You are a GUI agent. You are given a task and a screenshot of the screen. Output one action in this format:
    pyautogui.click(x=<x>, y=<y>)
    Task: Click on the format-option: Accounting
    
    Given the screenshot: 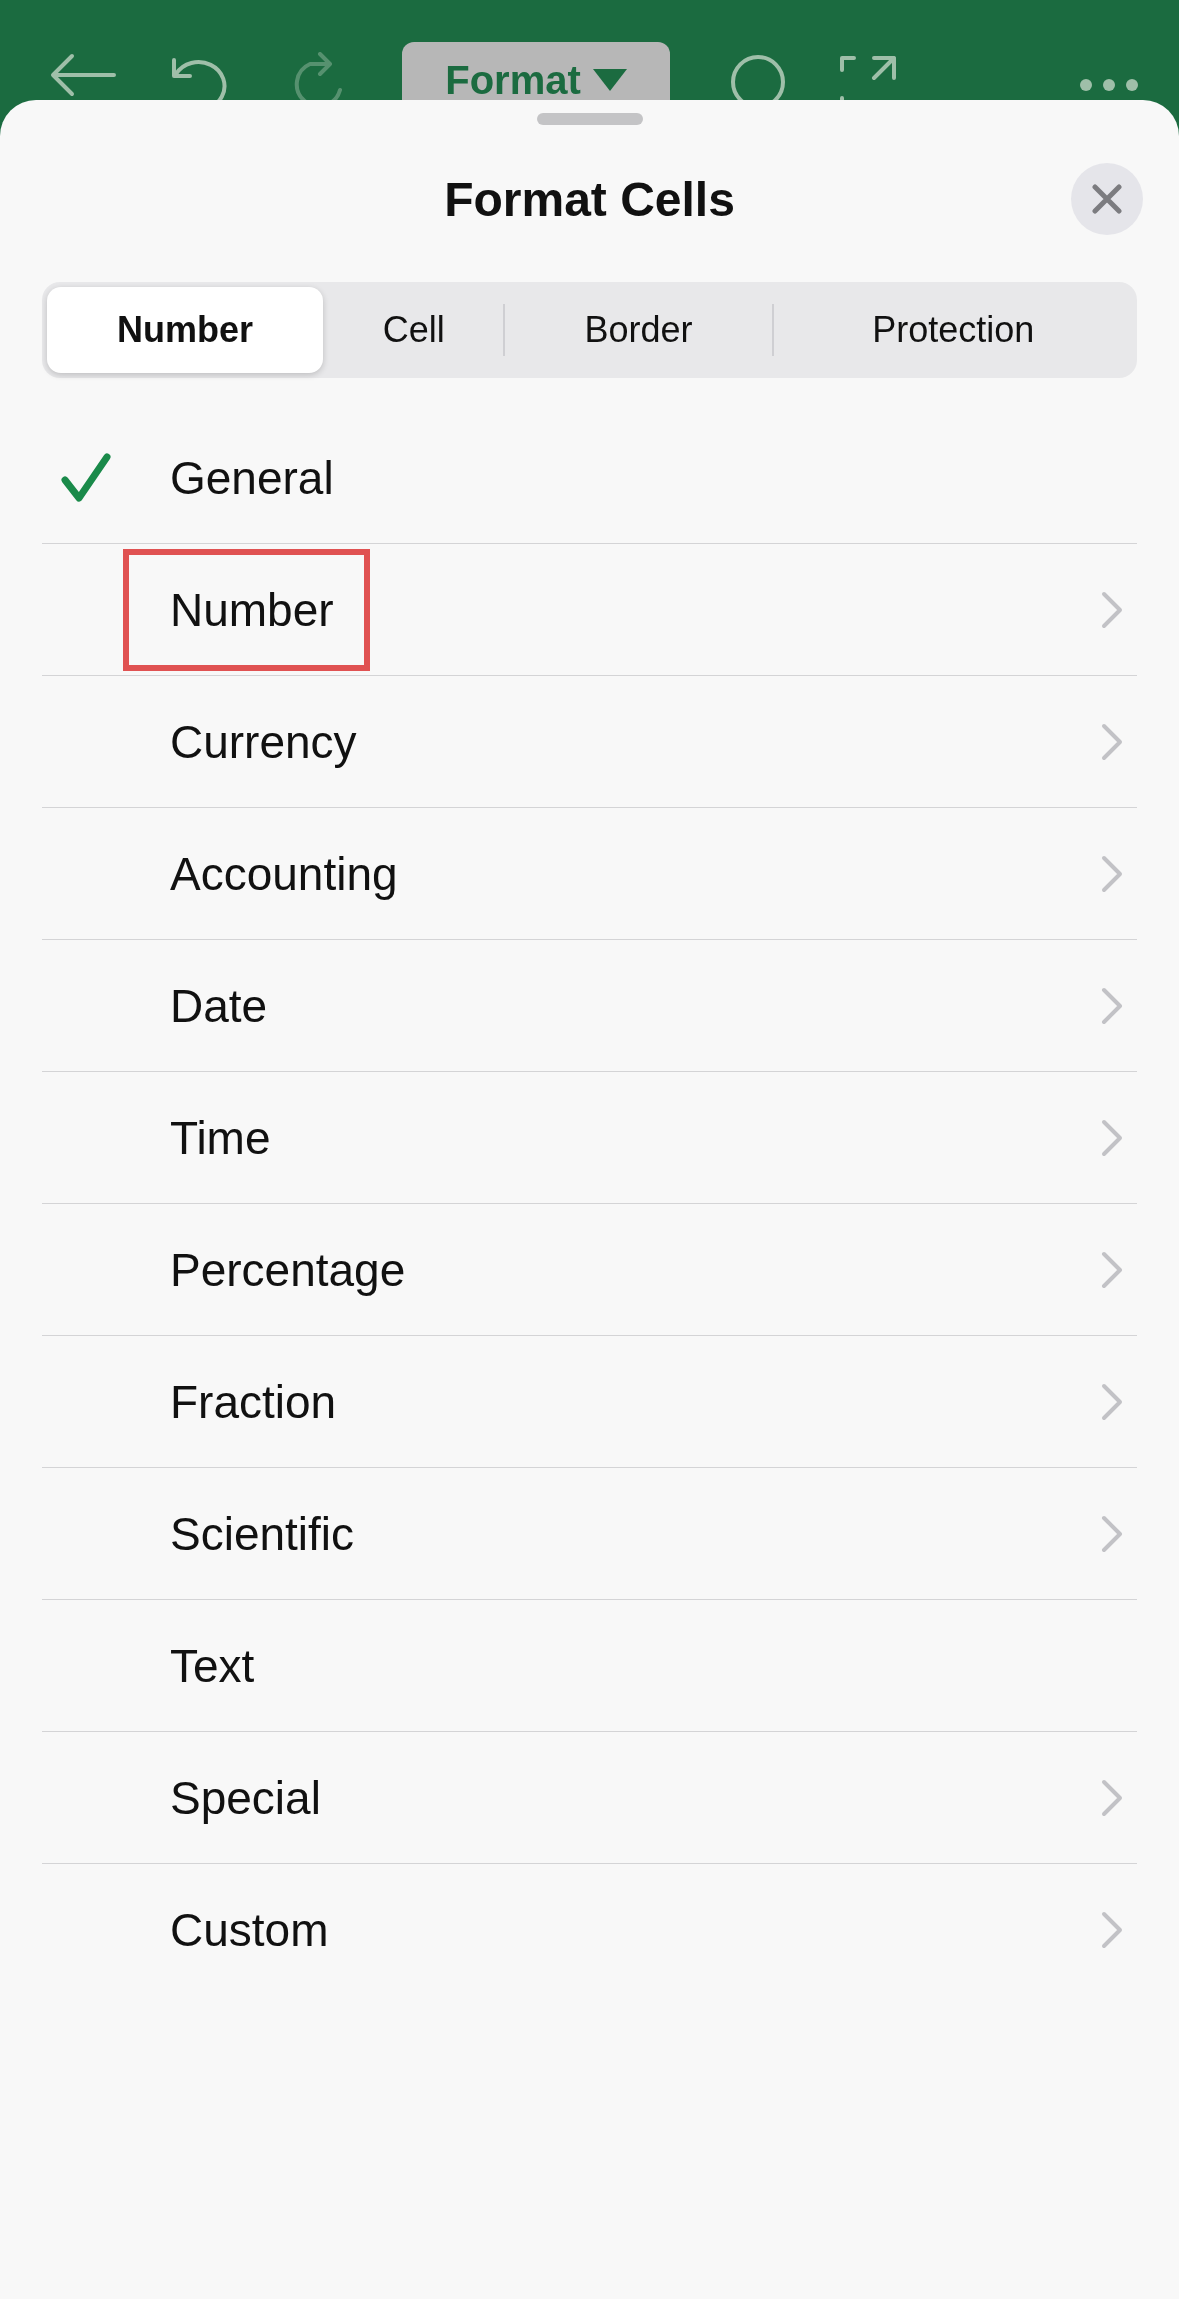 What is the action you would take?
    pyautogui.click(x=589, y=874)
    